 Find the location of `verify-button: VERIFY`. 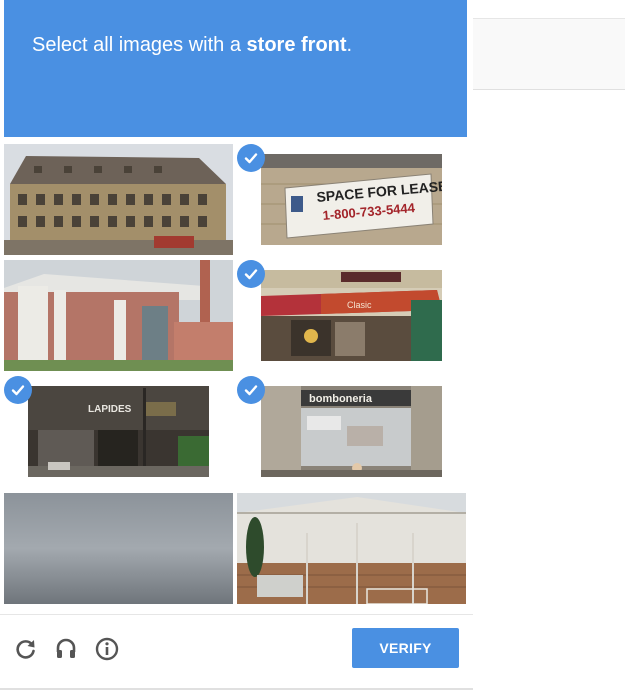

verify-button: VERIFY is located at coordinates (405, 648).